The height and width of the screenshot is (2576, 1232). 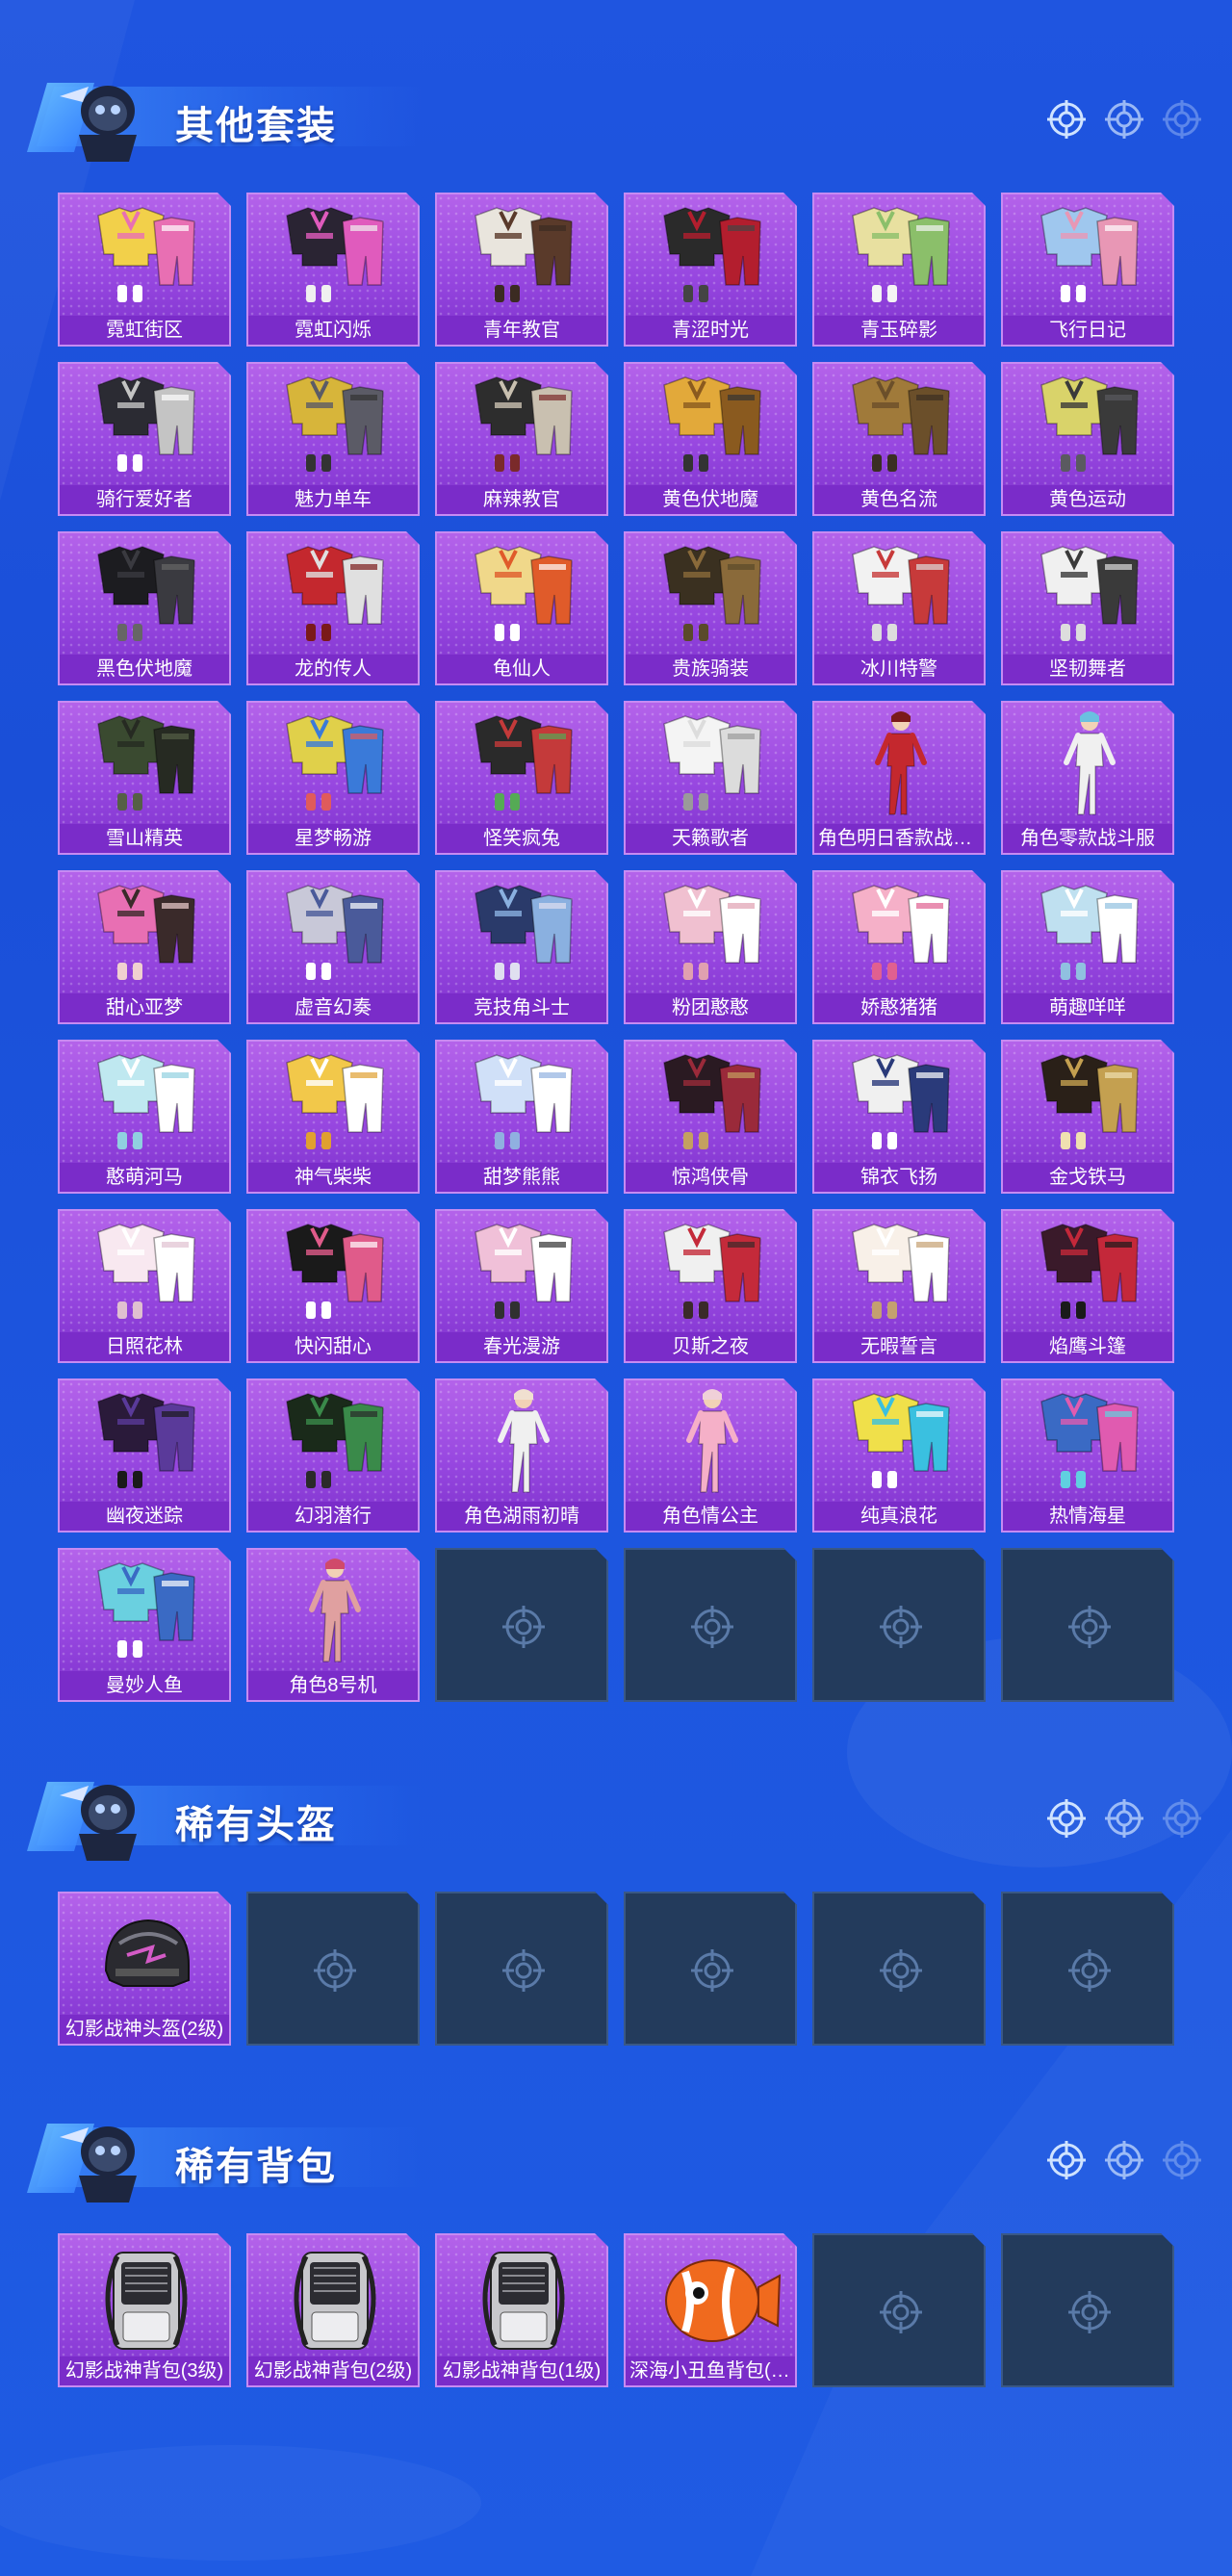 I want to click on item-card: 粉团憨憨, so click(x=710, y=947).